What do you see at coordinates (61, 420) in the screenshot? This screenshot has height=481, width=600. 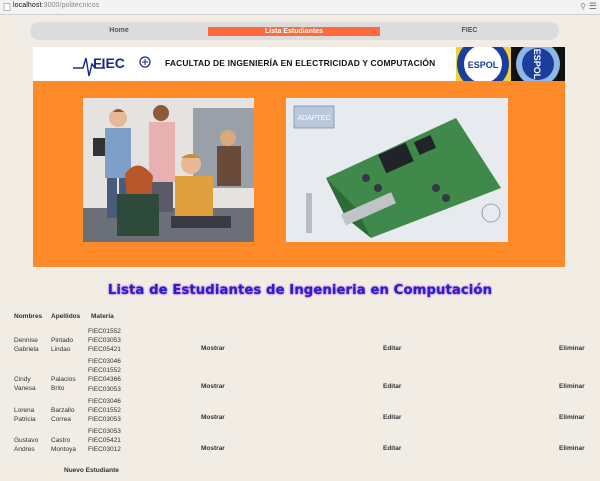 I see `apellido-line: Correa` at bounding box center [61, 420].